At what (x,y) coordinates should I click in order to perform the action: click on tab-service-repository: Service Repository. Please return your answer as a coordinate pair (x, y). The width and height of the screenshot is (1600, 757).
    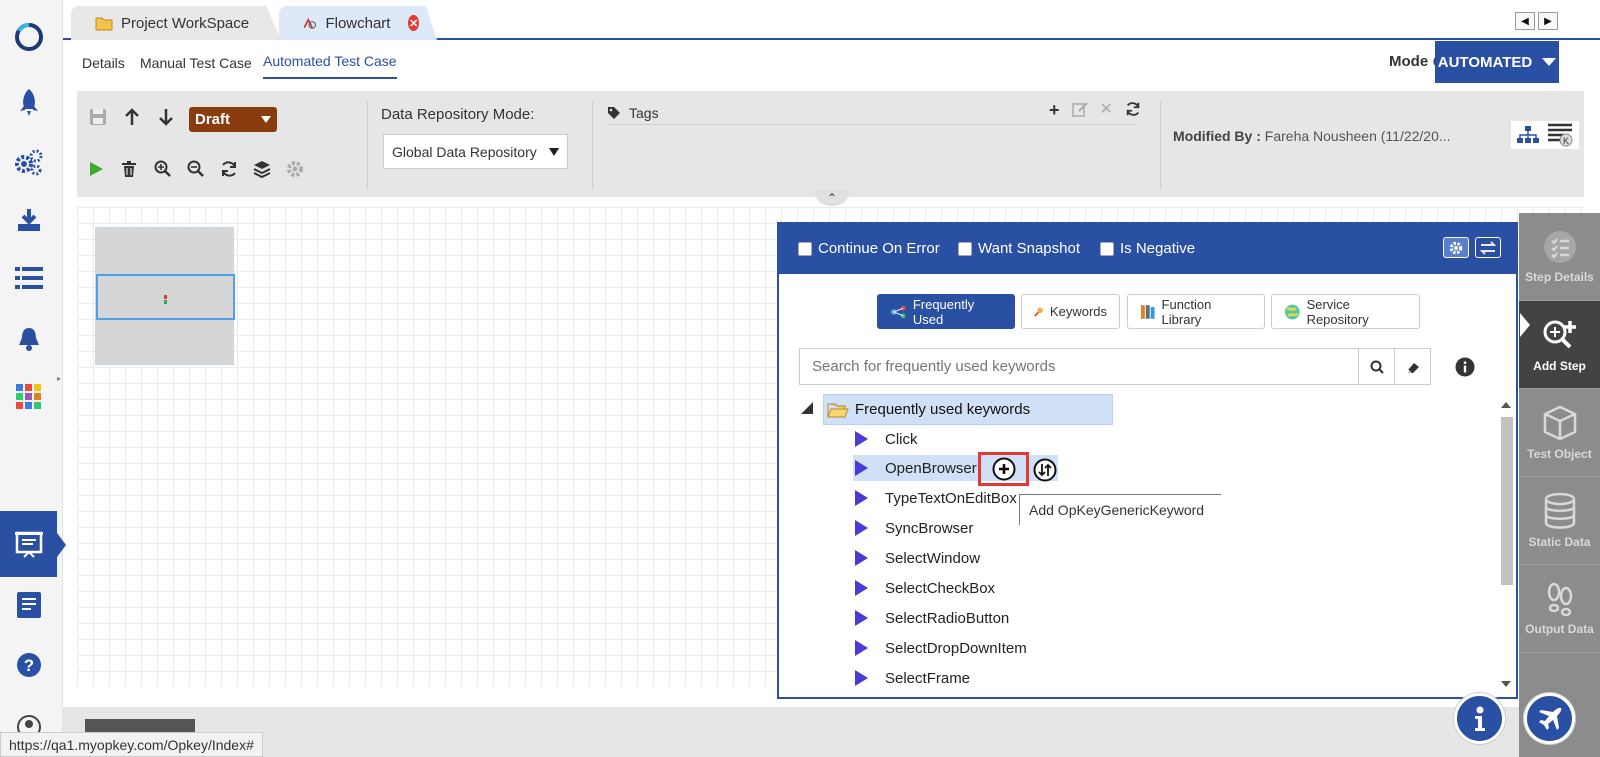
    Looking at the image, I should click on (1345, 311).